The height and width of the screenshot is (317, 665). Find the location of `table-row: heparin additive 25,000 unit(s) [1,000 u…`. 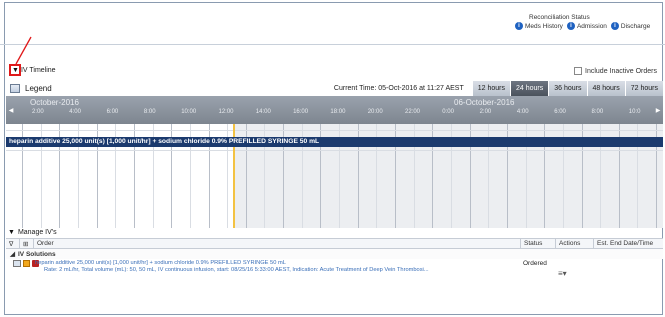

table-row: heparin additive 25,000 unit(s) [1,000 u… is located at coordinates (334, 270).